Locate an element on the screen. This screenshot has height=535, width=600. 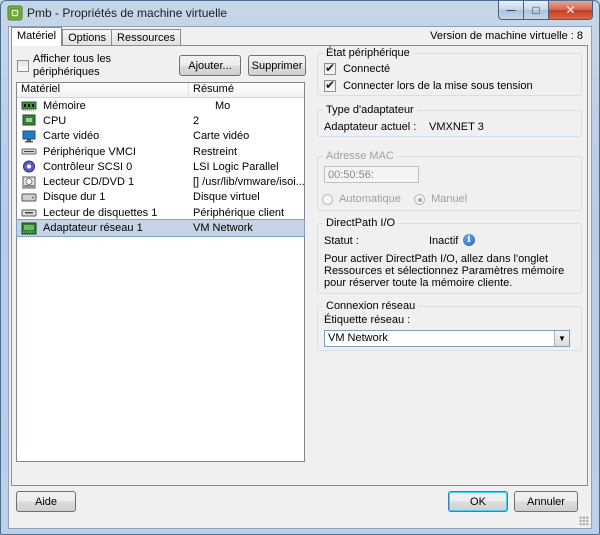
cpu-icon is located at coordinates (29, 120).